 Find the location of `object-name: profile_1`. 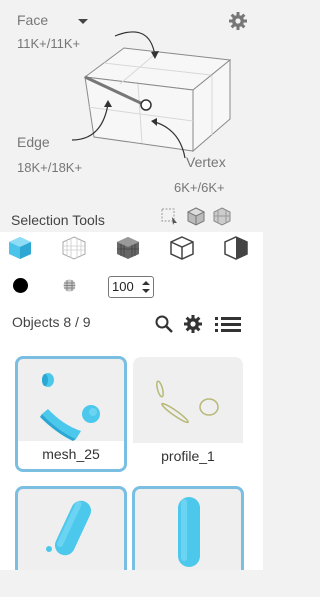

object-name: profile_1 is located at coordinates (188, 456).